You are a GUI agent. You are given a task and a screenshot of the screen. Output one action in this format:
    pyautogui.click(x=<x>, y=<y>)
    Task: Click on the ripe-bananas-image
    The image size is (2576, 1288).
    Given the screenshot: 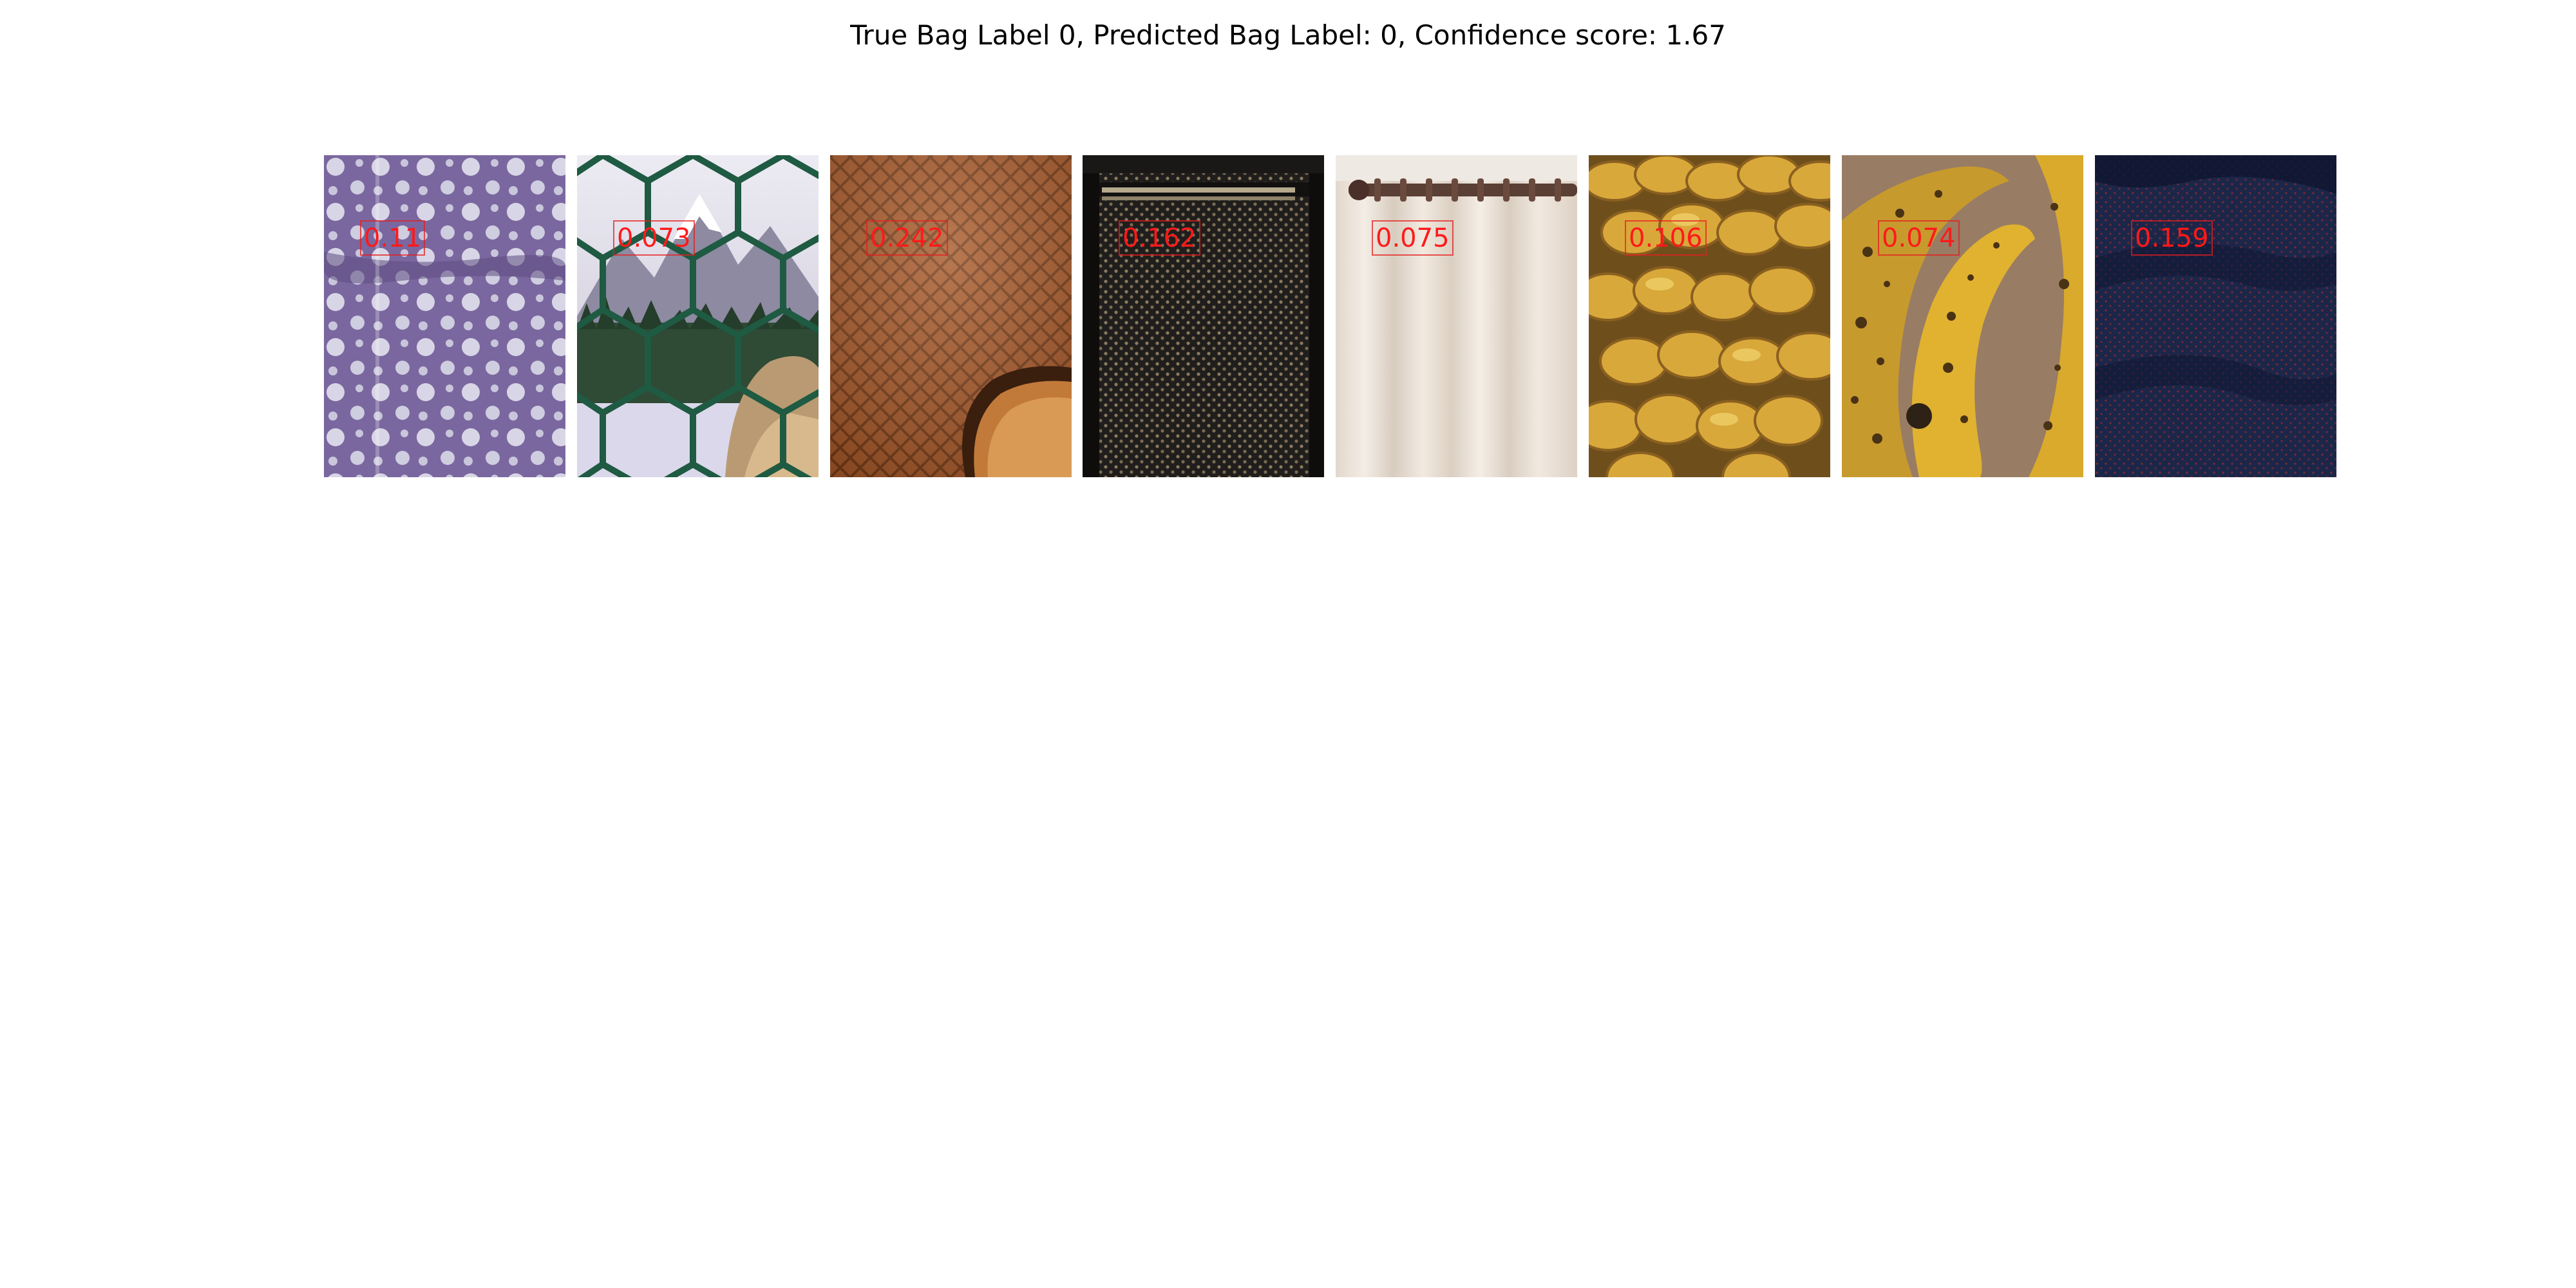 What is the action you would take?
    pyautogui.click(x=1962, y=316)
    